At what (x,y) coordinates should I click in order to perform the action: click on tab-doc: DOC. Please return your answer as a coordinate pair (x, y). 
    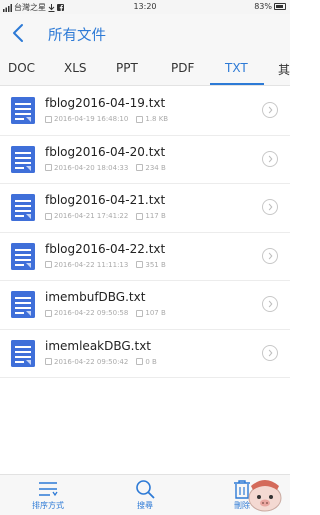
    Looking at the image, I should click on (21, 68).